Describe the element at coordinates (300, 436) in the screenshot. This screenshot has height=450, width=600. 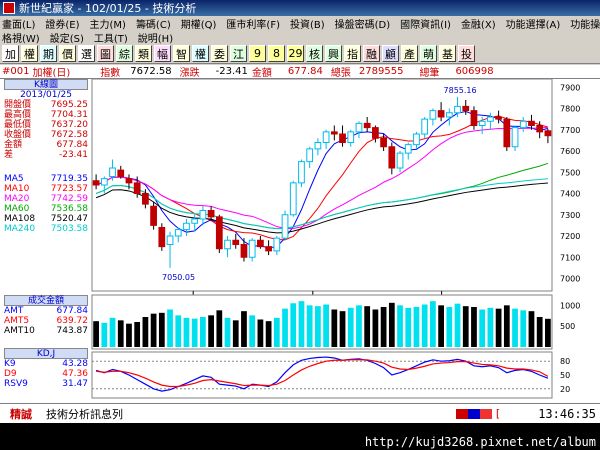
I see `taskbar: http://kujd3268.pixnet.net/album` at that location.